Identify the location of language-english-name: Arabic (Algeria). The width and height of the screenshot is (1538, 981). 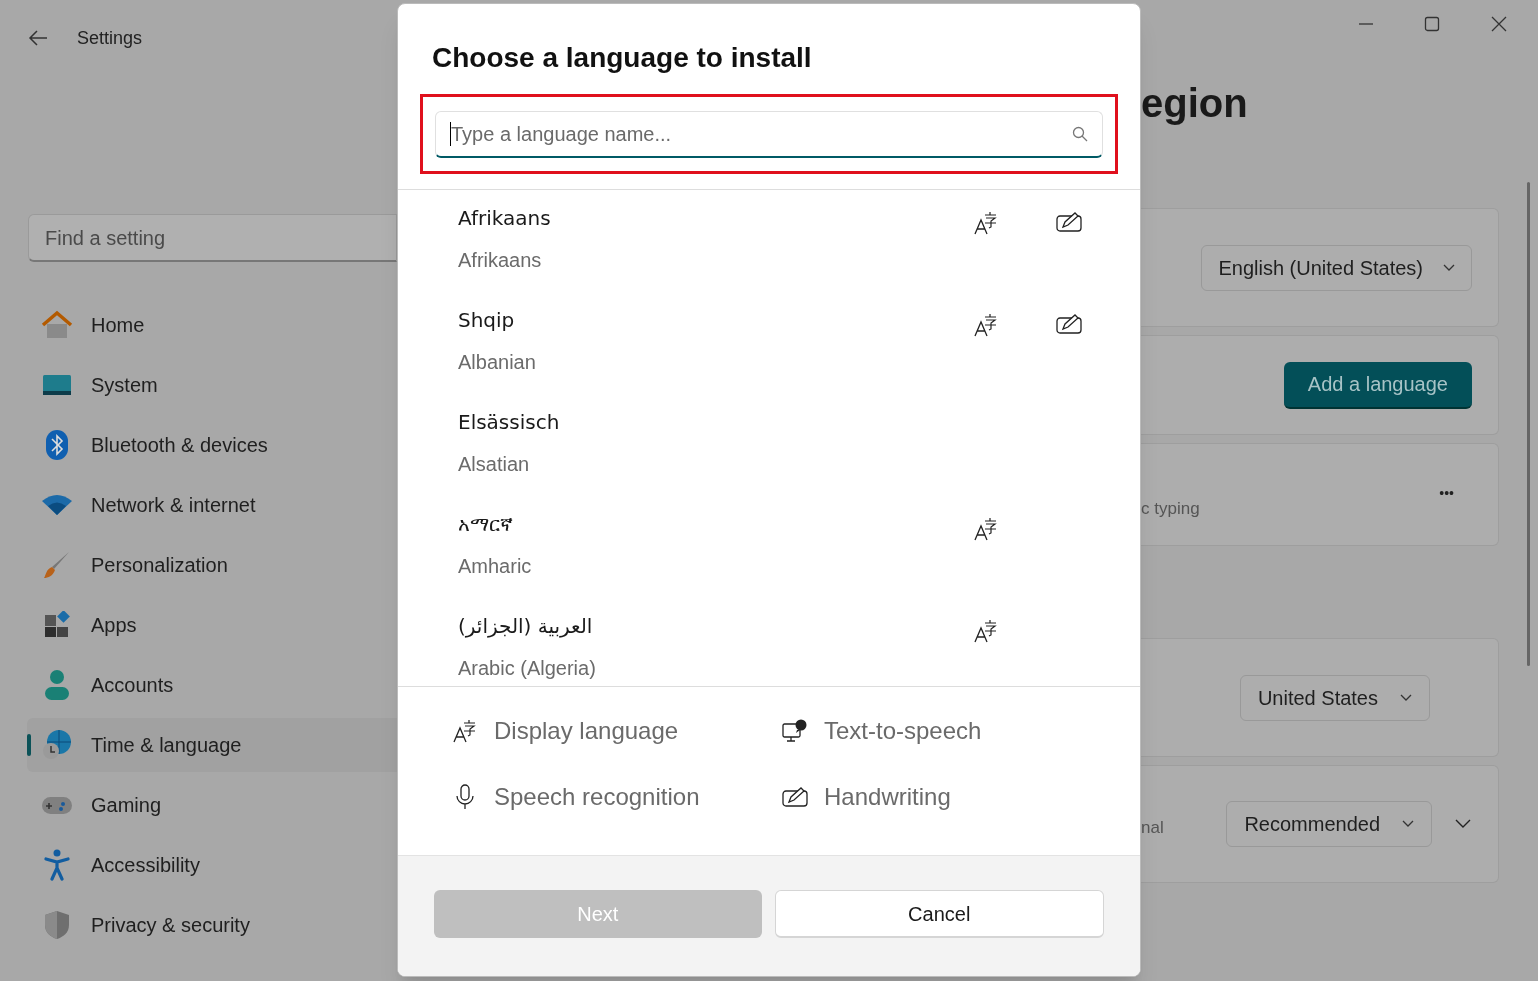
(527, 668).